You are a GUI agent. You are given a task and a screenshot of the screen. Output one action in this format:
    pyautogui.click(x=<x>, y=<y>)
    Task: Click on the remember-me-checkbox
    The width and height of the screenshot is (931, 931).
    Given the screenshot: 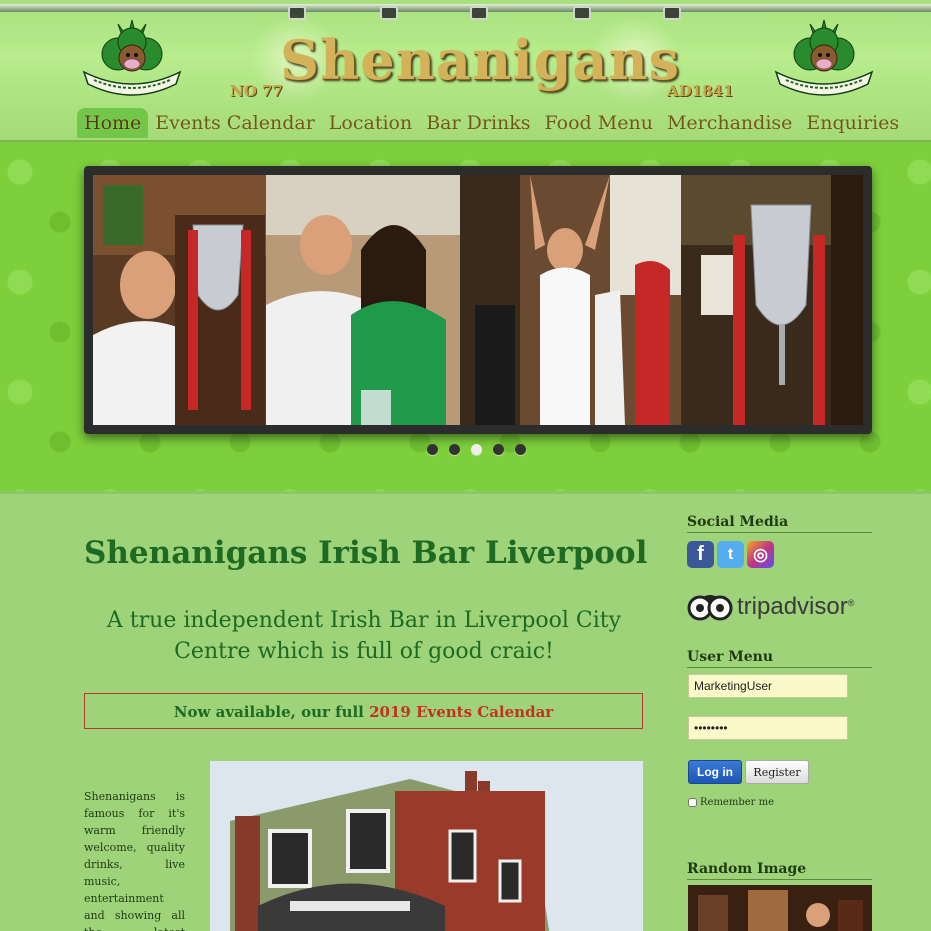 What is the action you would take?
    pyautogui.click(x=692, y=802)
    